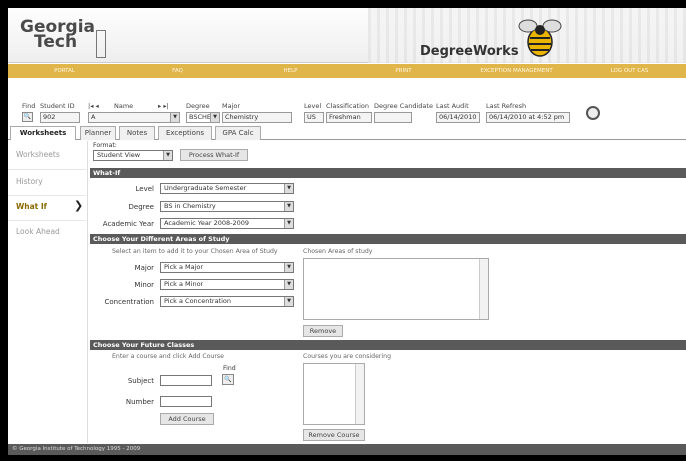 The height and width of the screenshot is (461, 686). Describe the element at coordinates (198, 301) in the screenshot. I see `concentration-value: Pick a Concentration` at that location.